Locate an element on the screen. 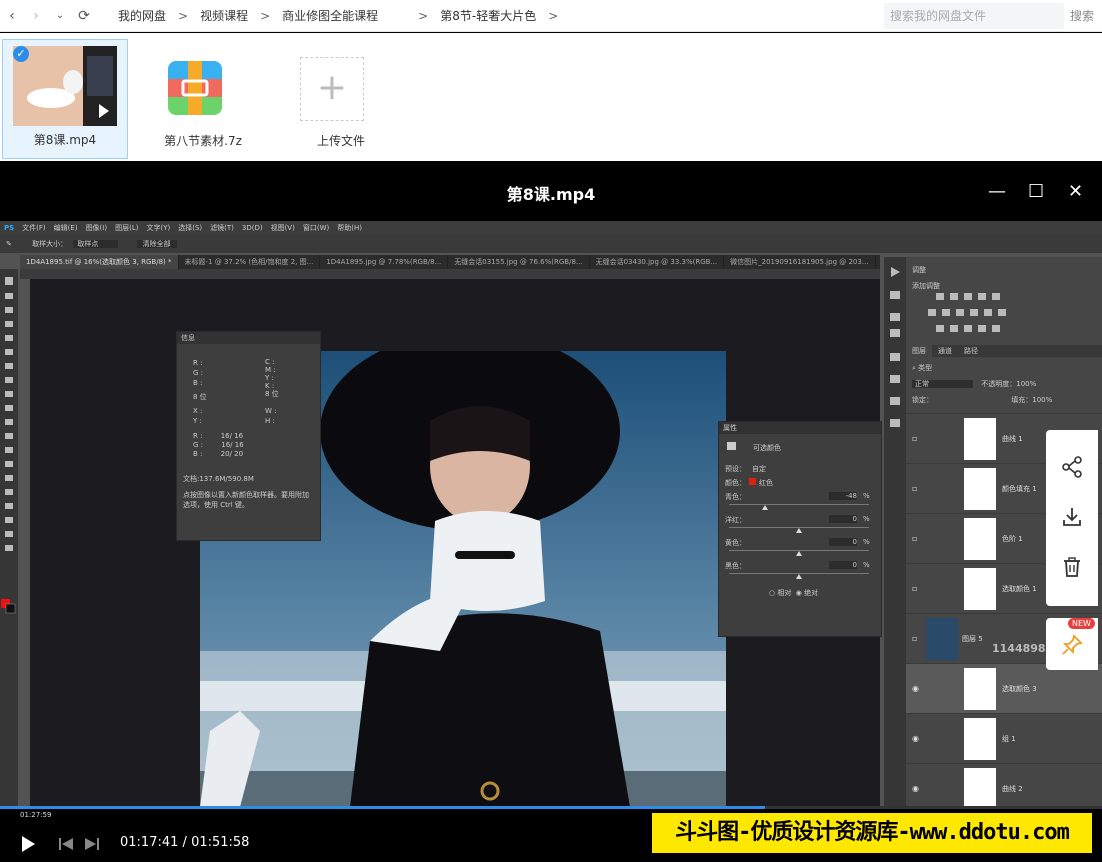  sample-size-value: 取样点 is located at coordinates (96, 244).